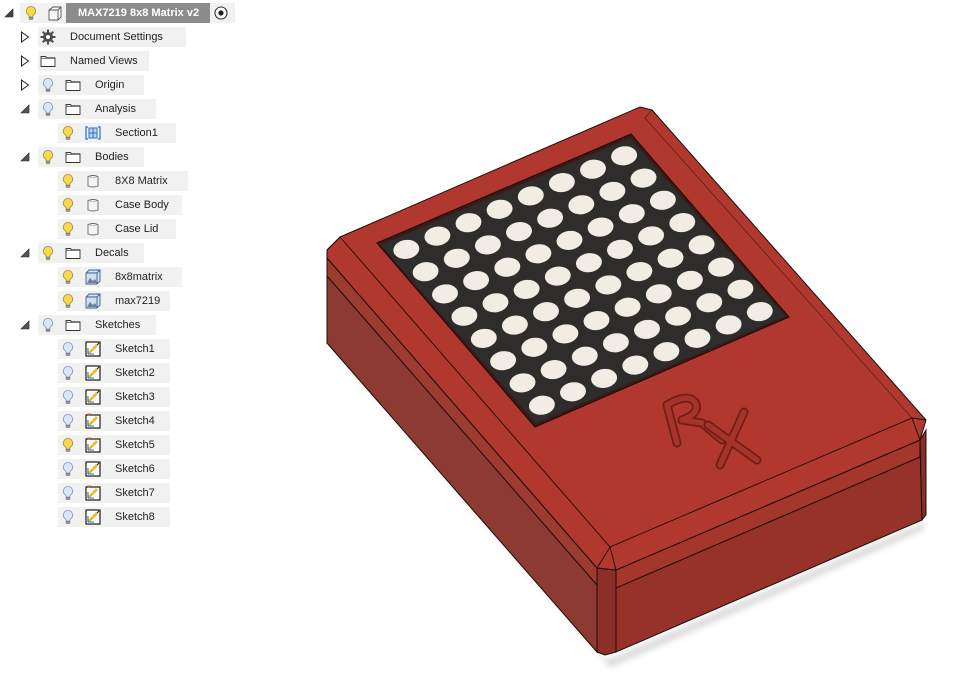 The width and height of the screenshot is (963, 688). I want to click on tree-node-sketch8: Sketch8, so click(150, 517).